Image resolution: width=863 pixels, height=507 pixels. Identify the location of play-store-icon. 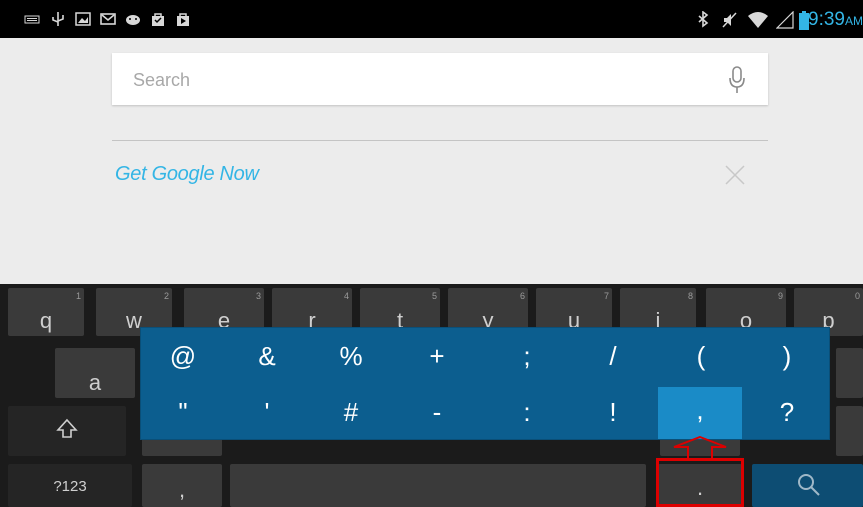
(183, 19).